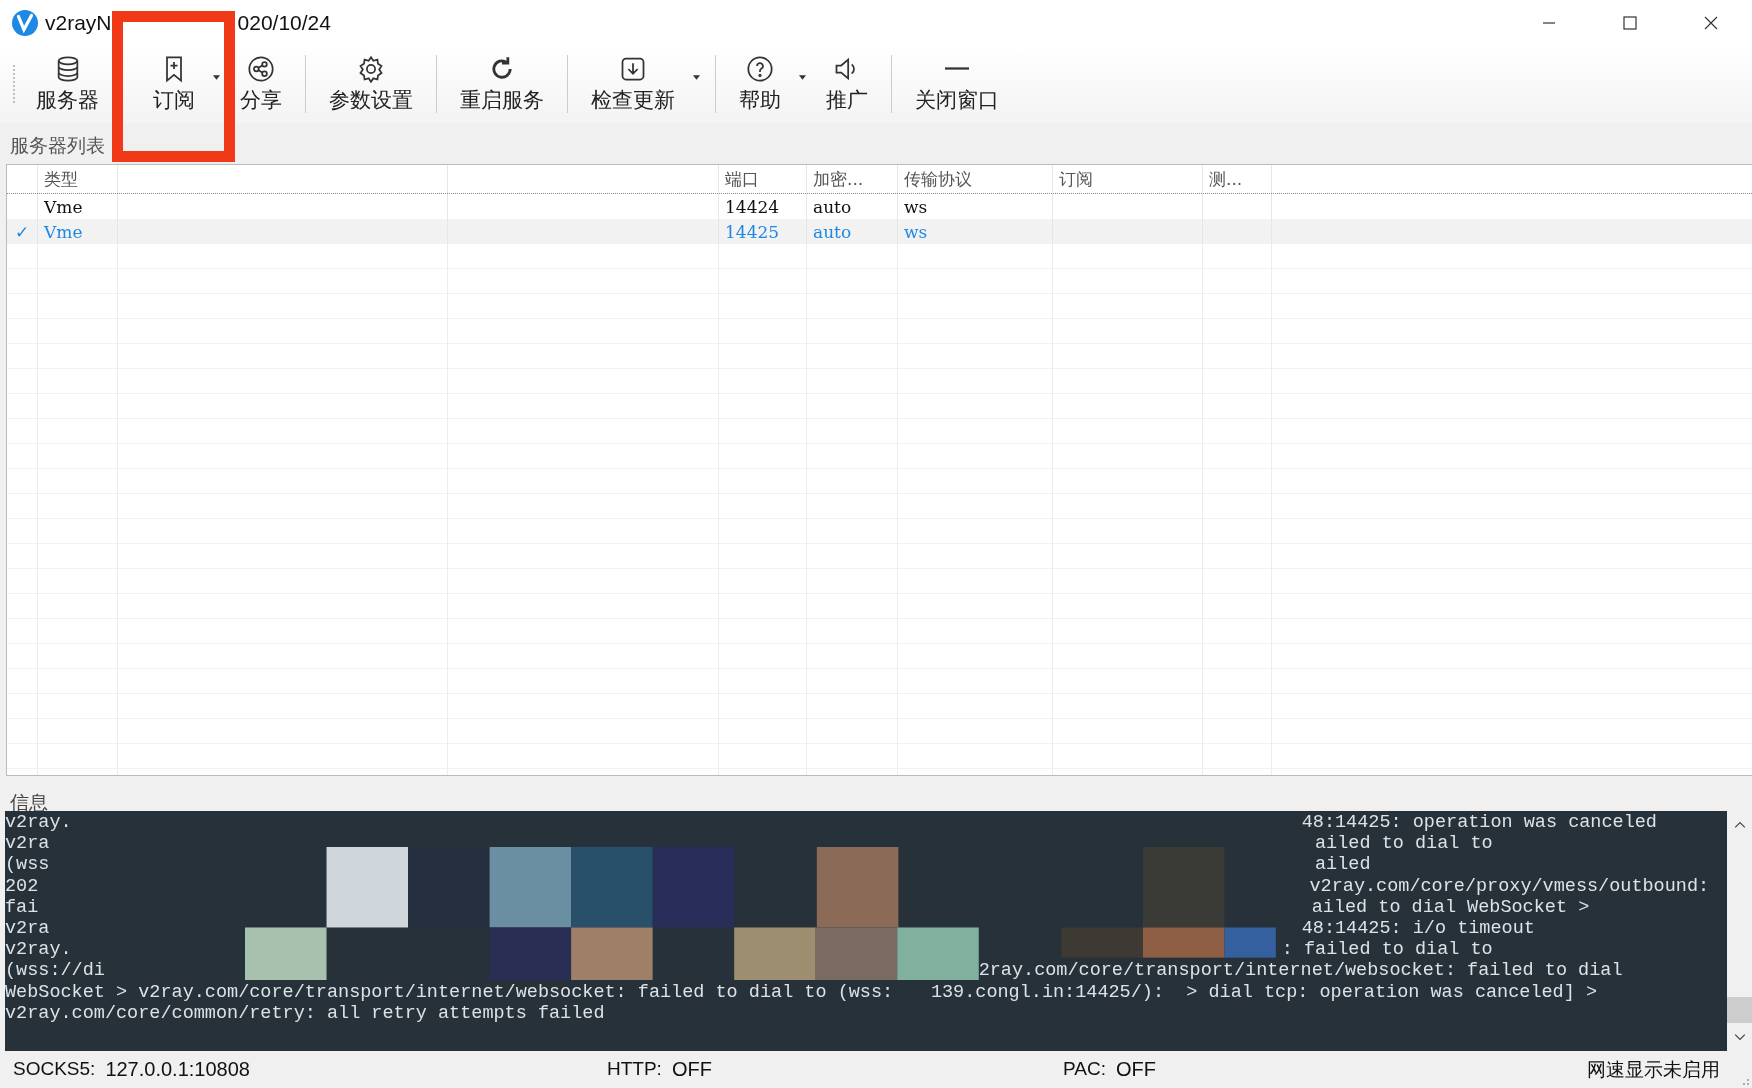 The height and width of the screenshot is (1088, 1752). What do you see at coordinates (67, 84) in the screenshot?
I see `toolbar-button: 服务器` at bounding box center [67, 84].